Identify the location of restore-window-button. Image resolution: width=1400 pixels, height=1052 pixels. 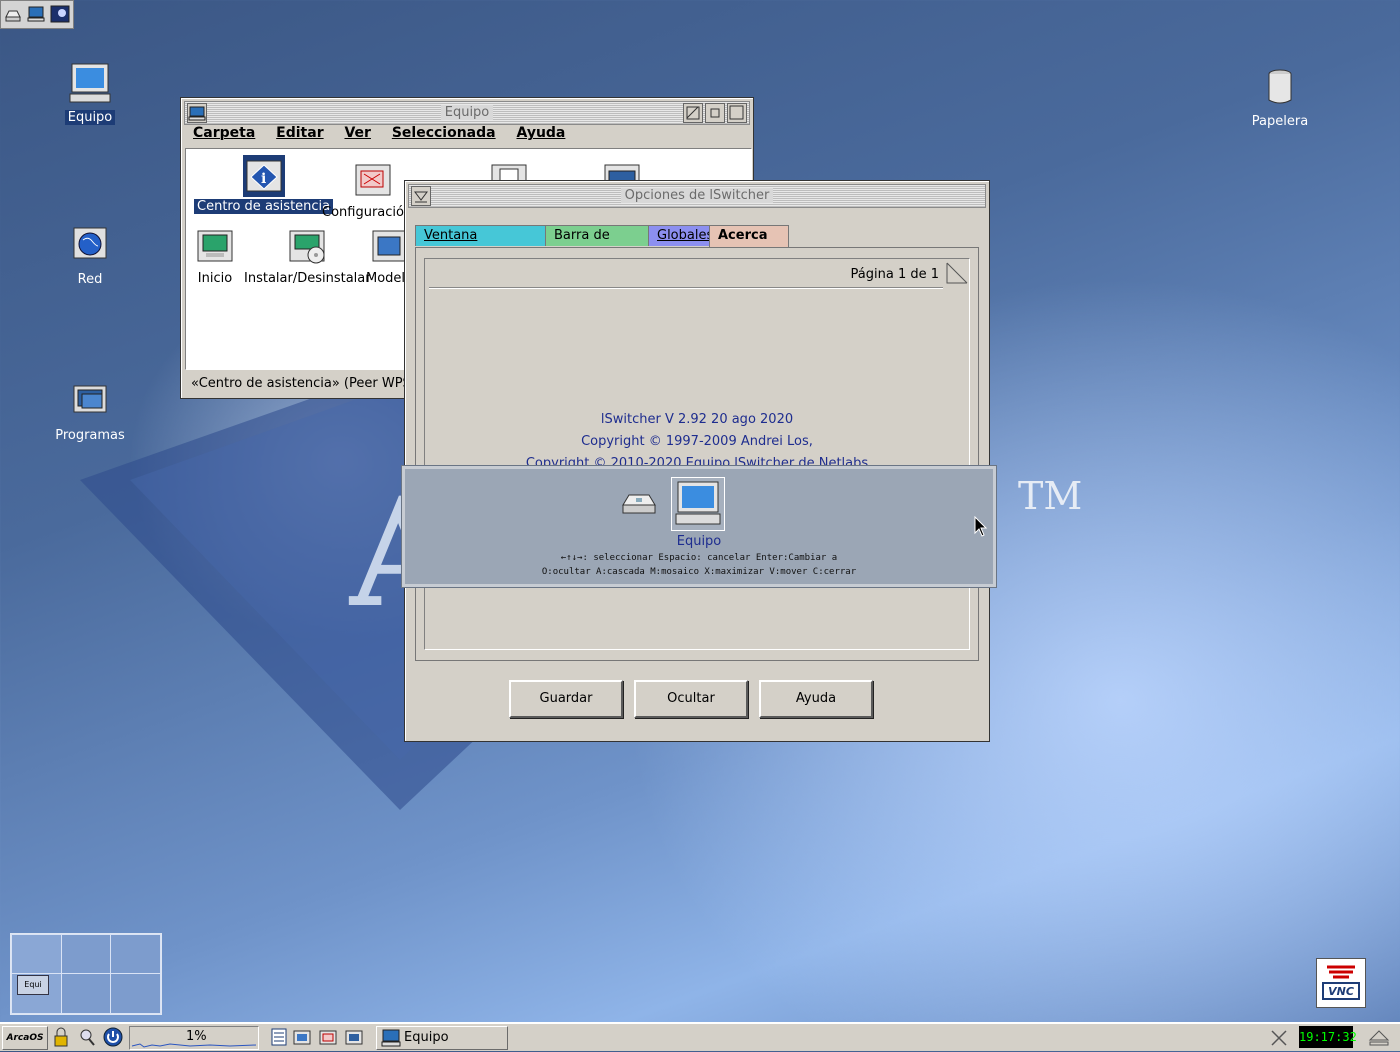
(715, 113).